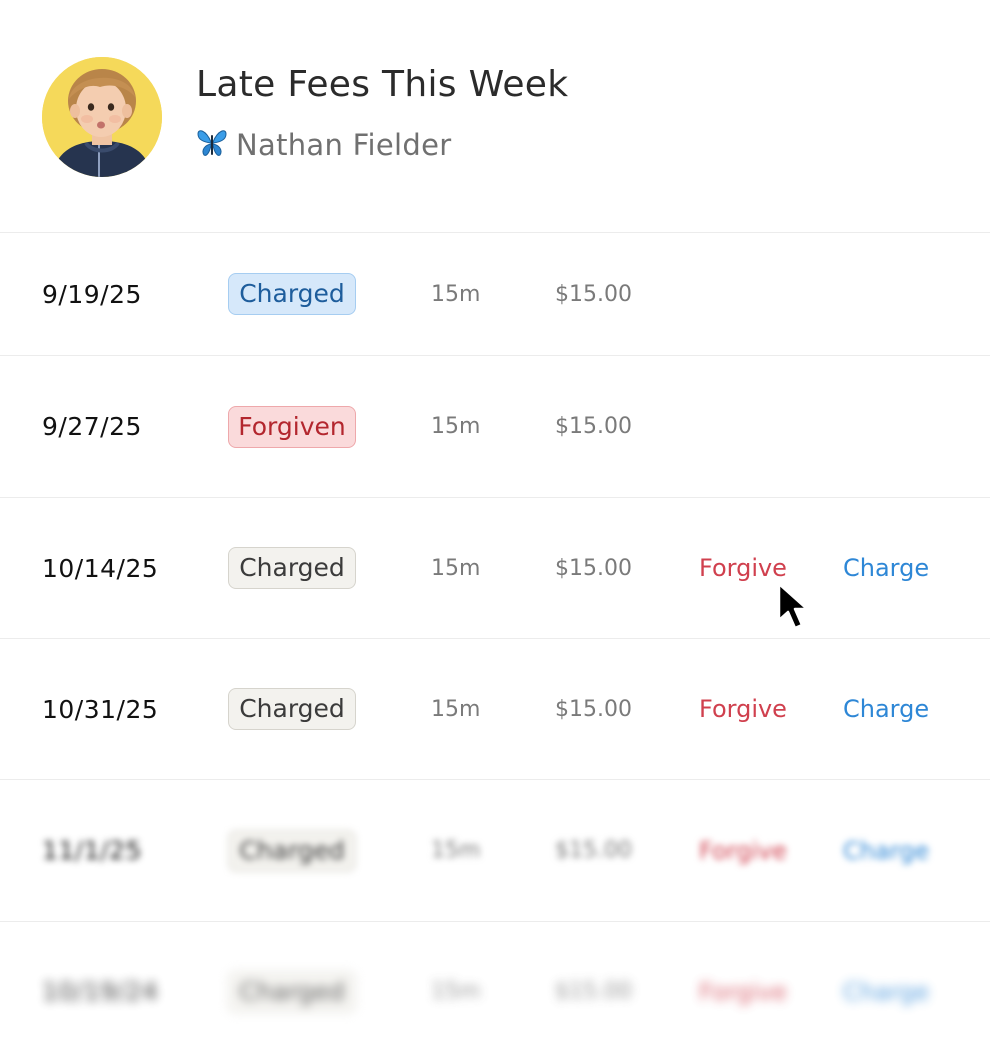 The width and height of the screenshot is (990, 1061). I want to click on row-date: 11/1/25, so click(92, 850).